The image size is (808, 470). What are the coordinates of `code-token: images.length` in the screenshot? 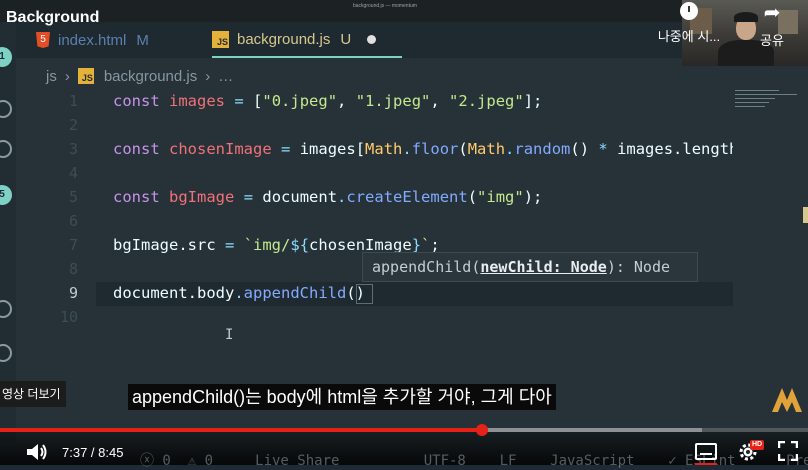 It's located at (670, 149).